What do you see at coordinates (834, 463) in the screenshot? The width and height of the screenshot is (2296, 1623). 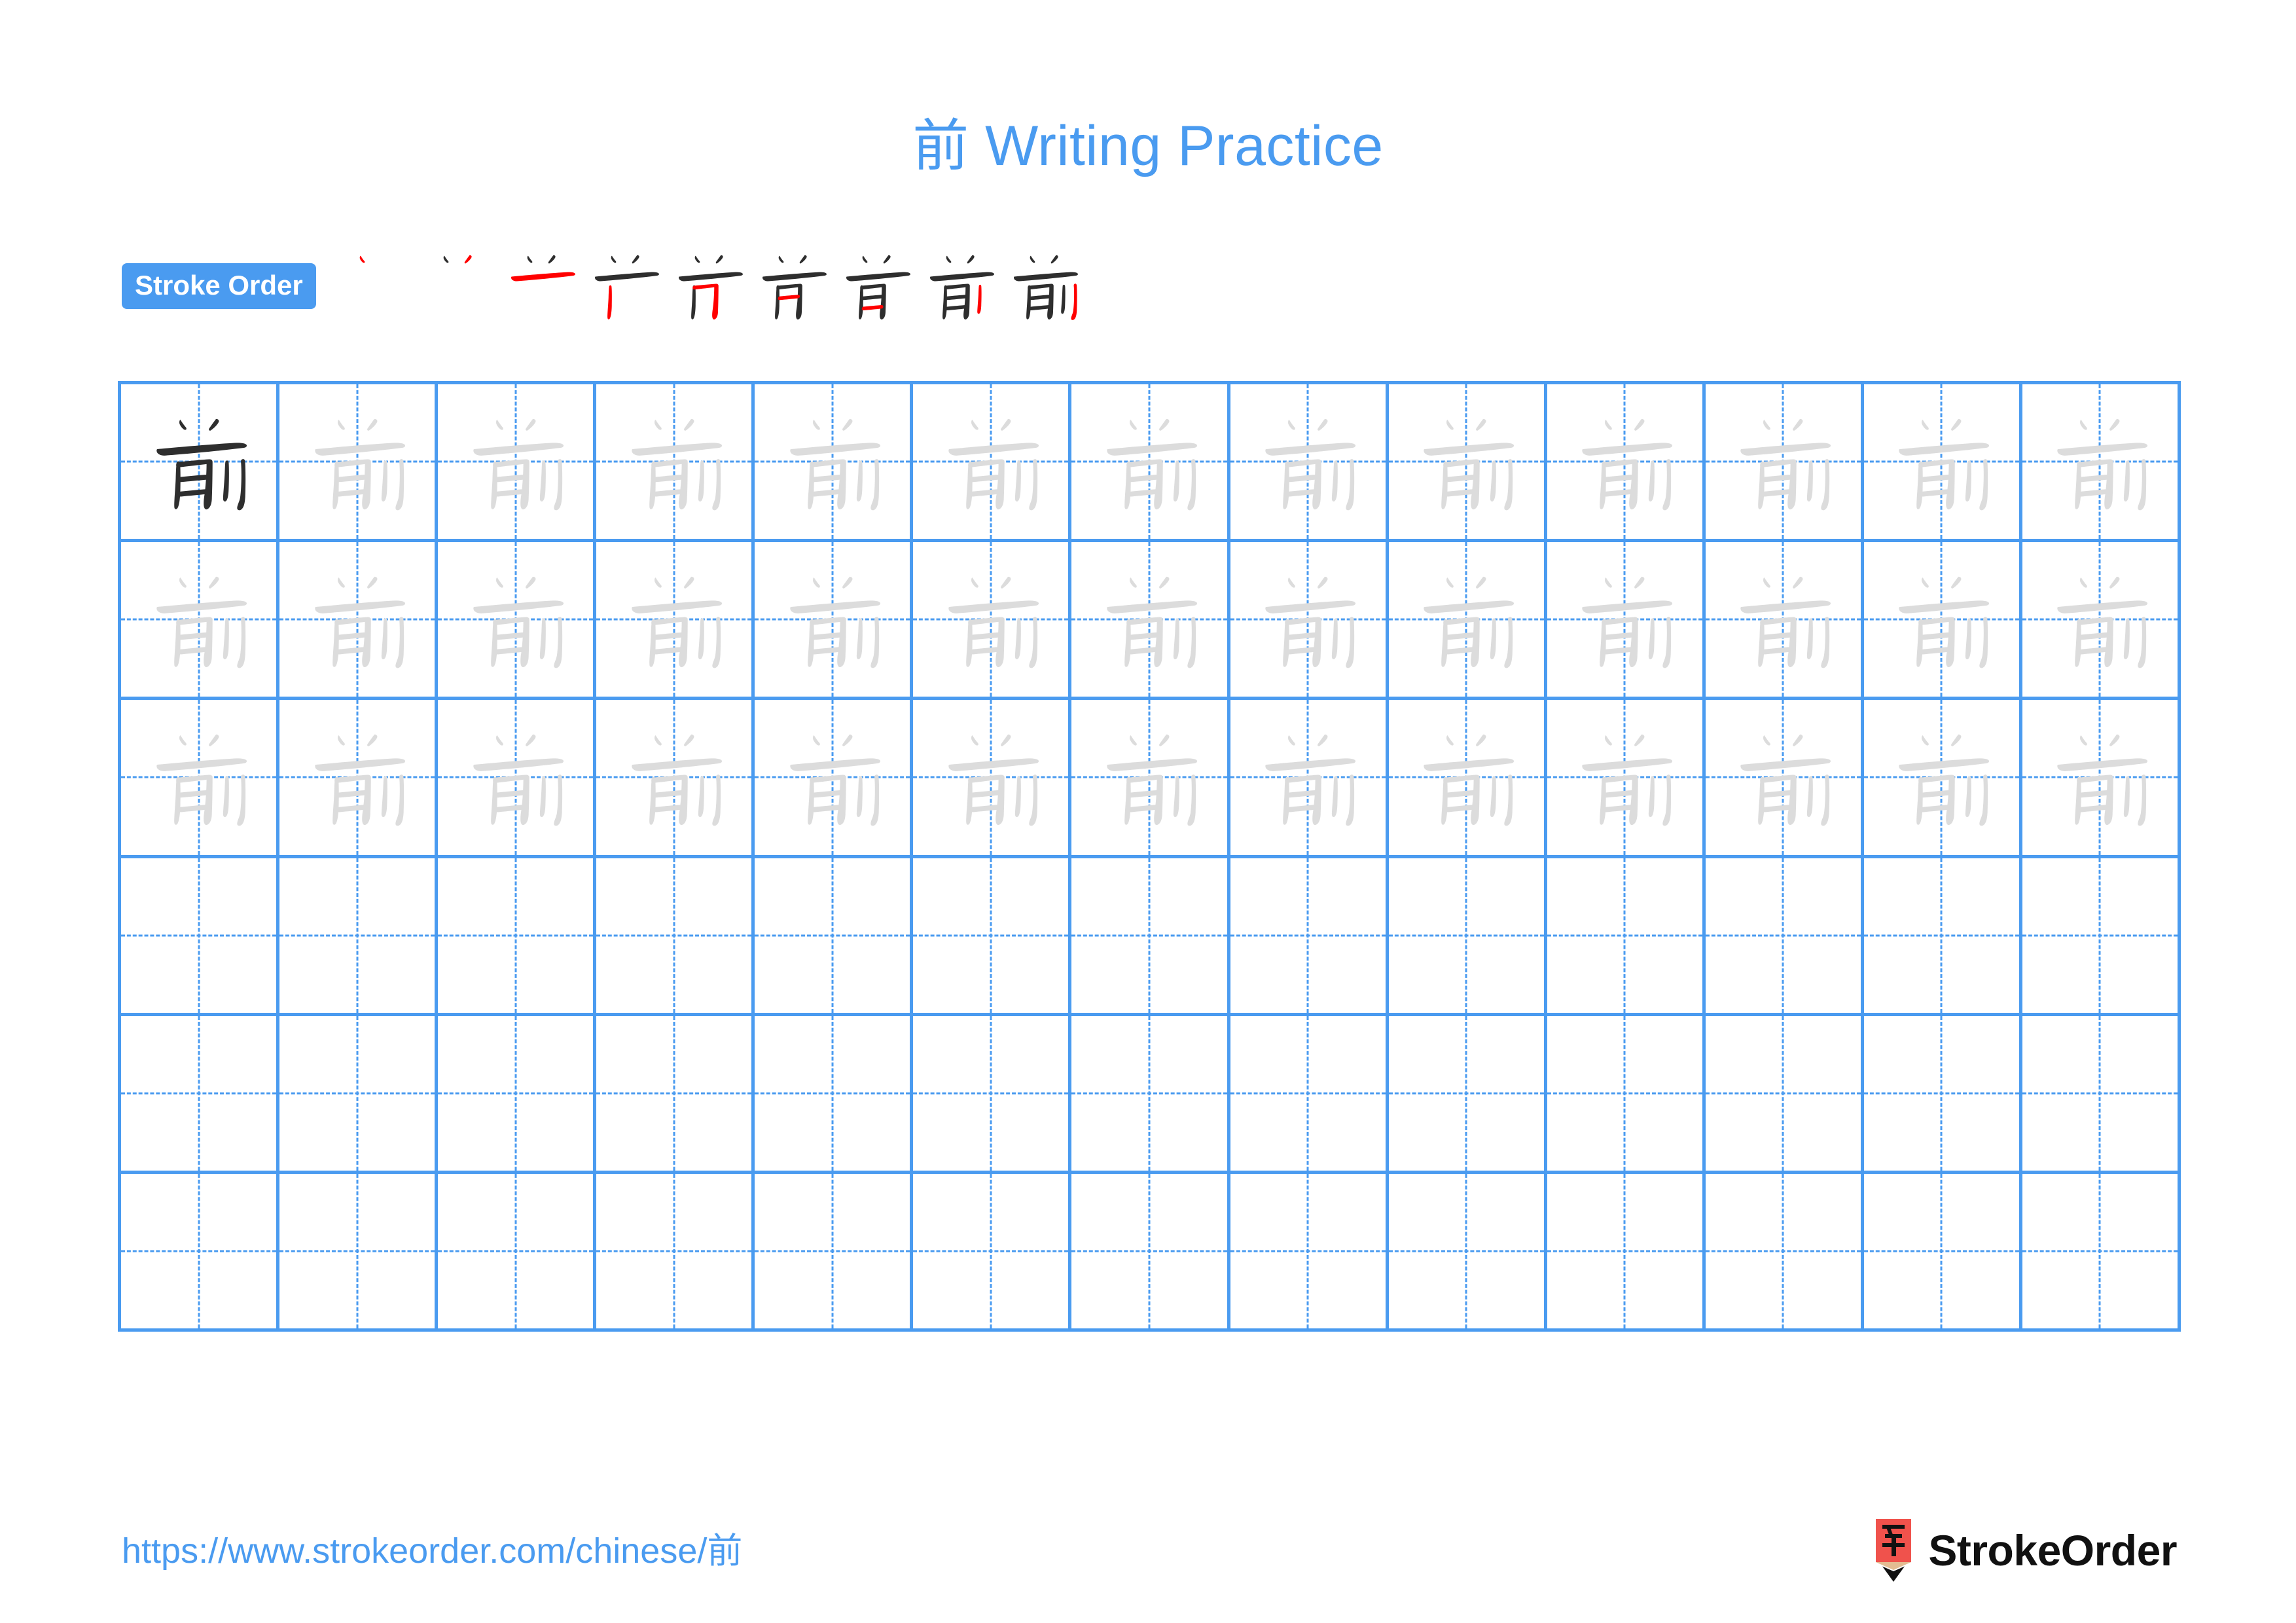 I see `grid-cell-r1-c5` at bounding box center [834, 463].